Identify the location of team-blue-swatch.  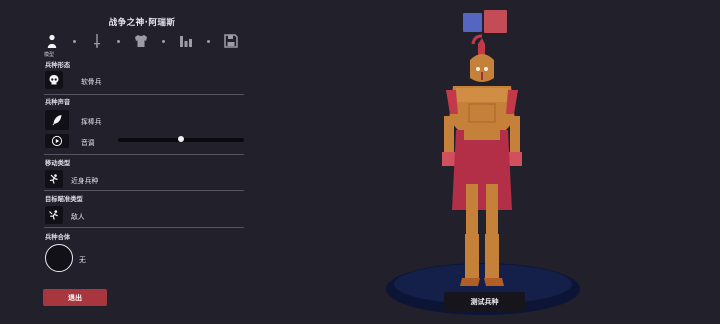
(472, 22).